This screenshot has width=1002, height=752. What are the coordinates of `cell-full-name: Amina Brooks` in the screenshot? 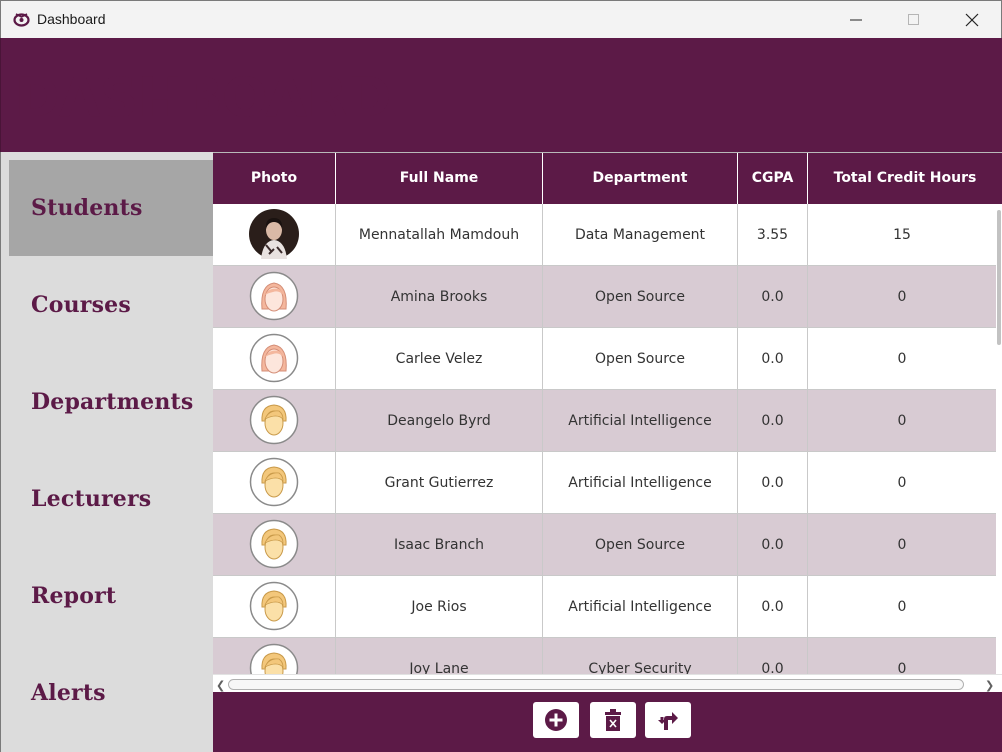 It's located at (439, 297).